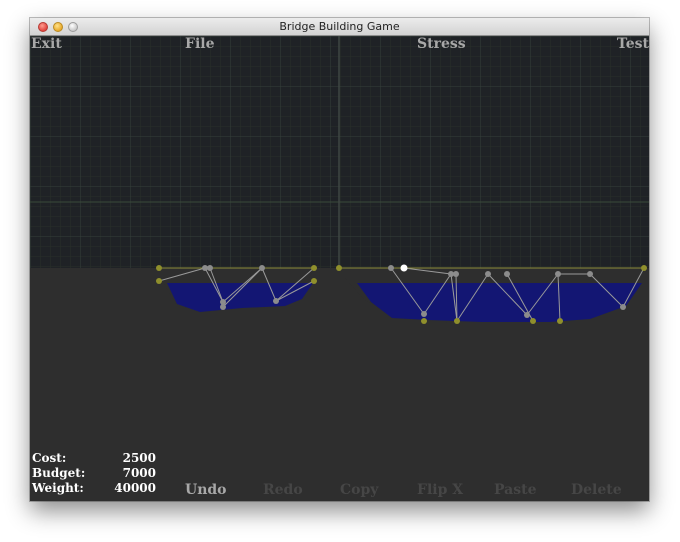 The image size is (680, 542). I want to click on cost-value: 2500, so click(139, 458).